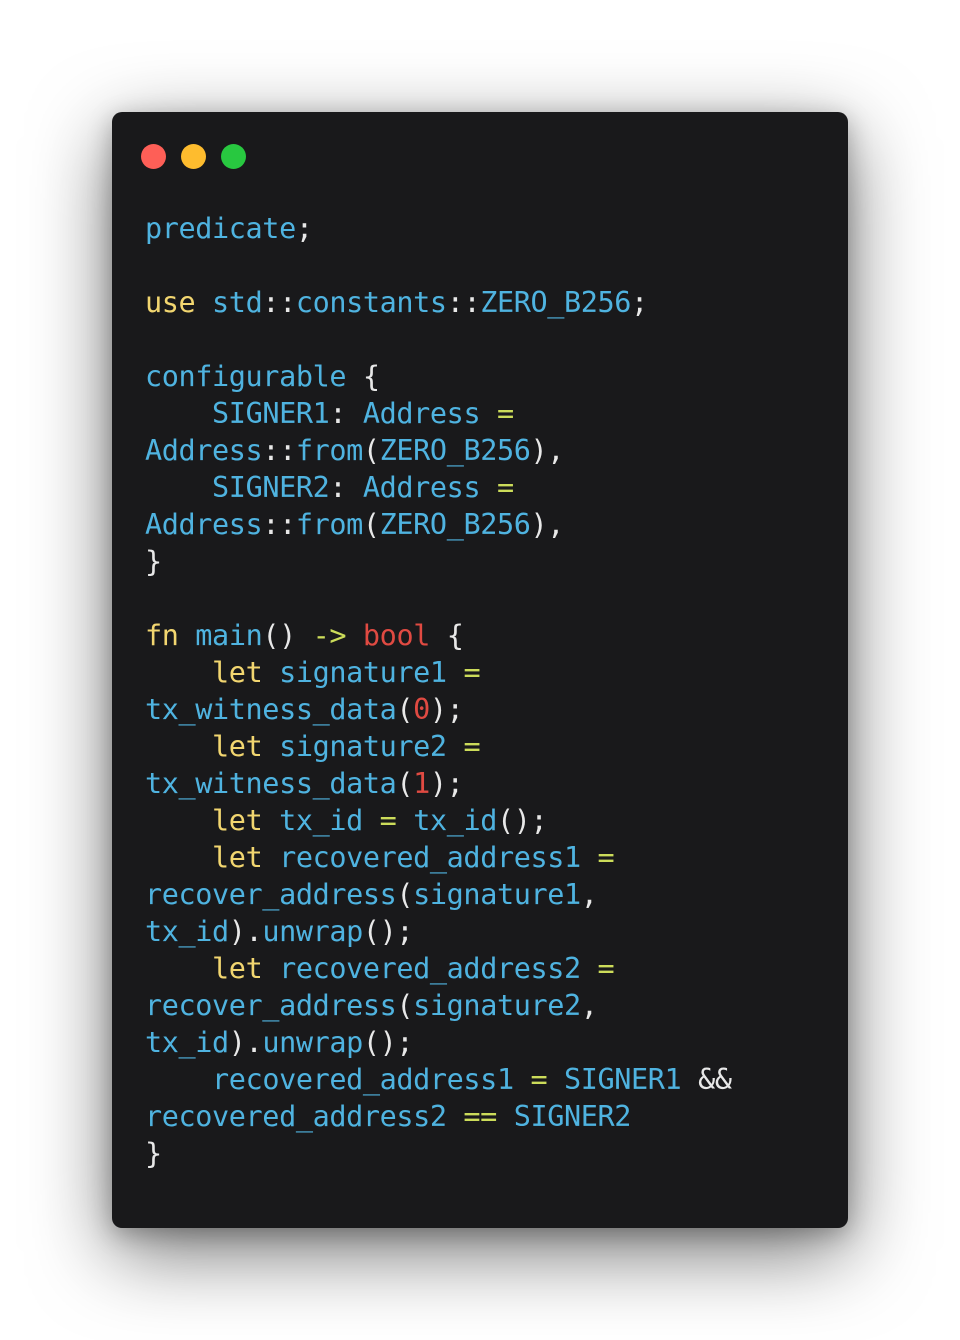 The image size is (960, 1340). I want to click on code-line: recovered_address1 = SIGNER1 &&, so click(490, 1079).